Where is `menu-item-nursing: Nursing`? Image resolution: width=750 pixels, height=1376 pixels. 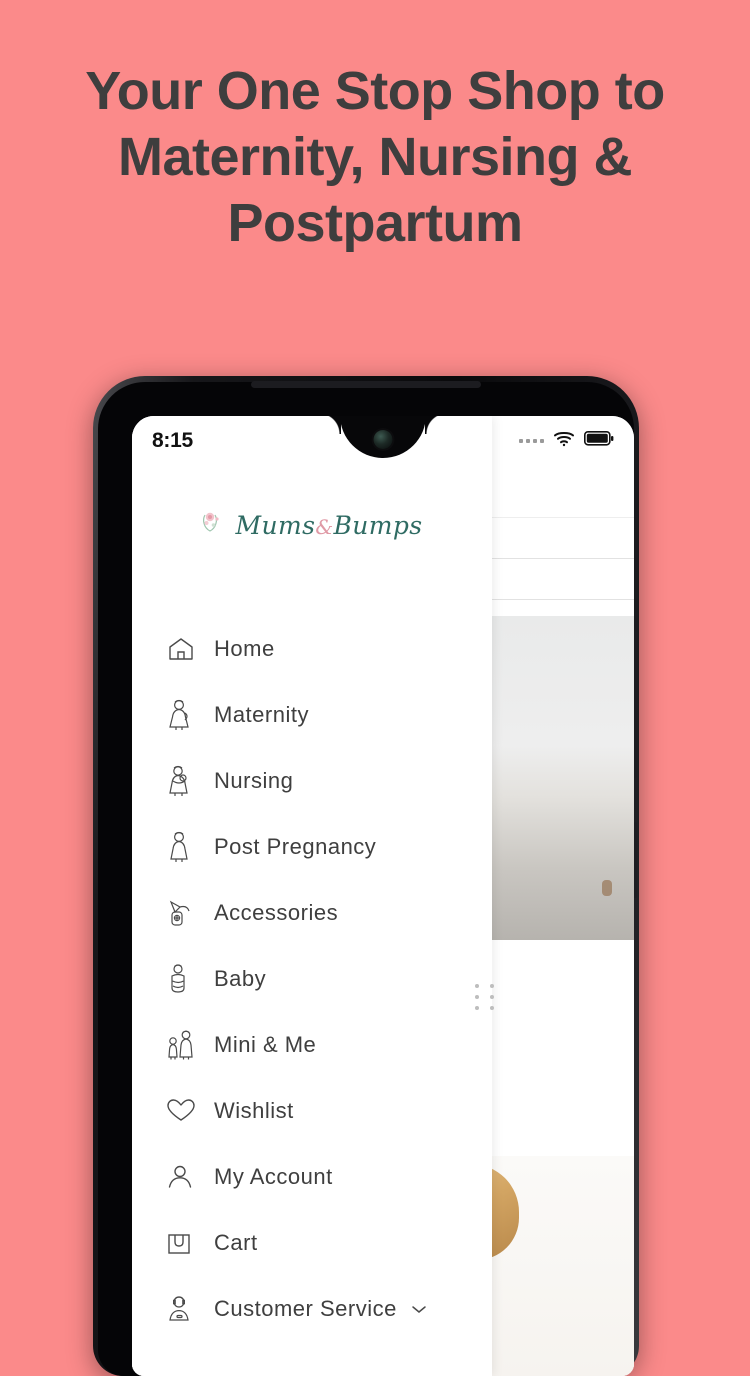 menu-item-nursing: Nursing is located at coordinates (312, 781).